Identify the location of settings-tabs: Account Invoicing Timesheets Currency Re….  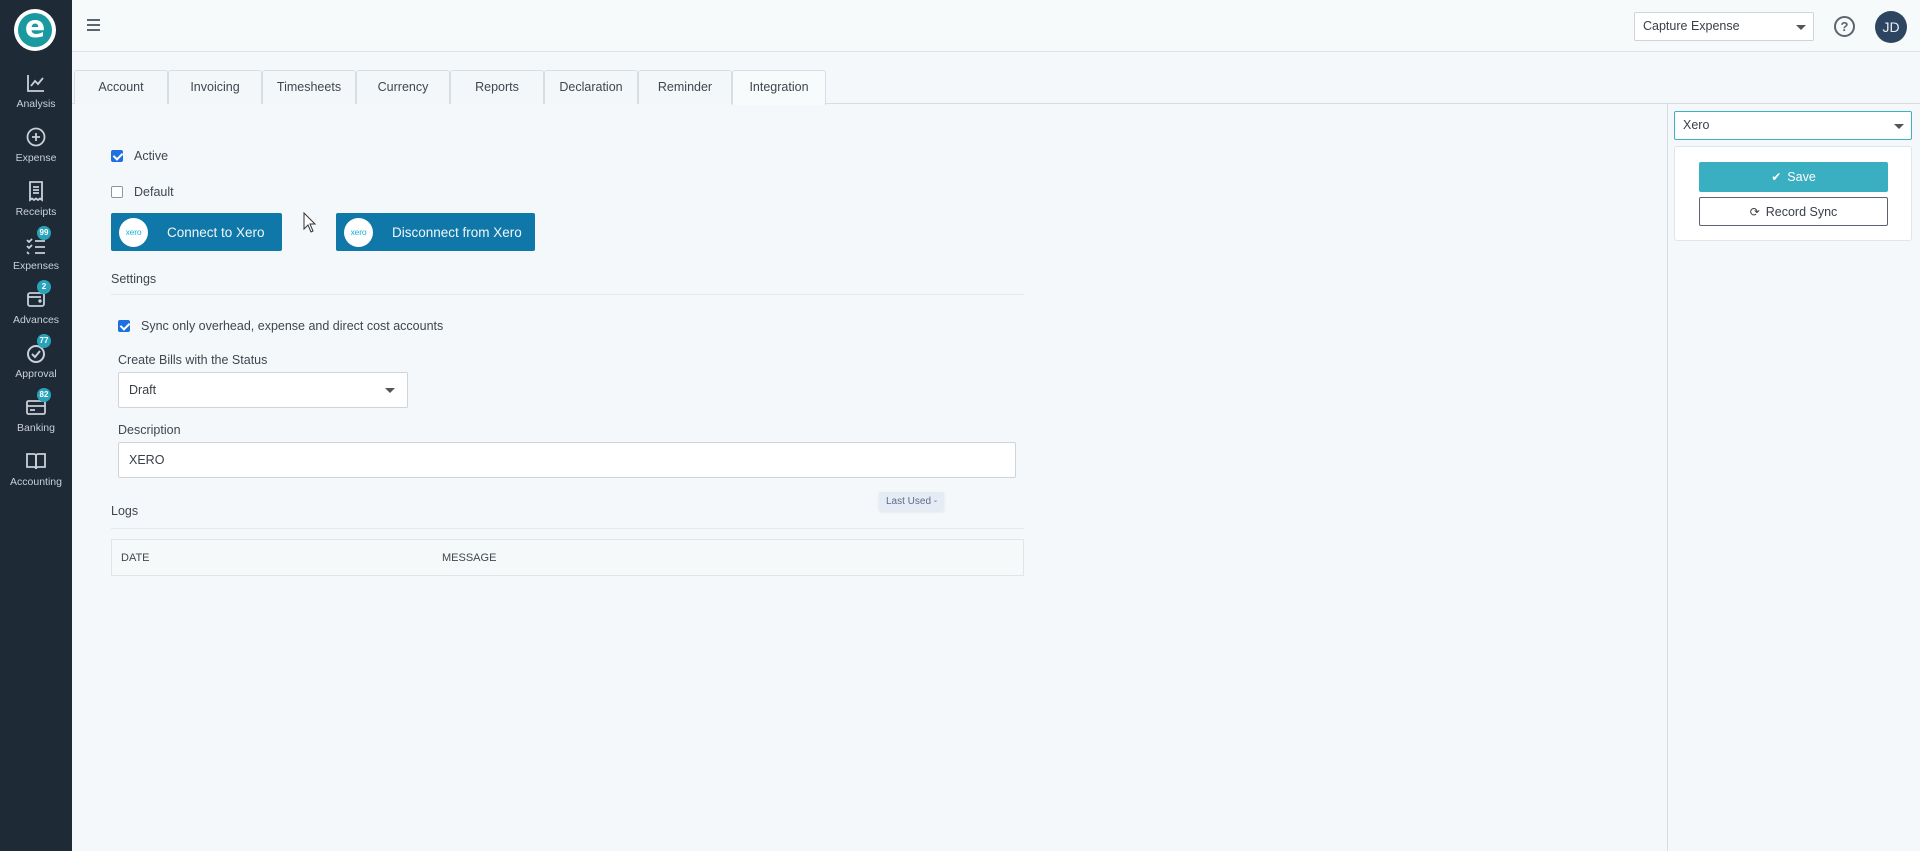
(450, 87).